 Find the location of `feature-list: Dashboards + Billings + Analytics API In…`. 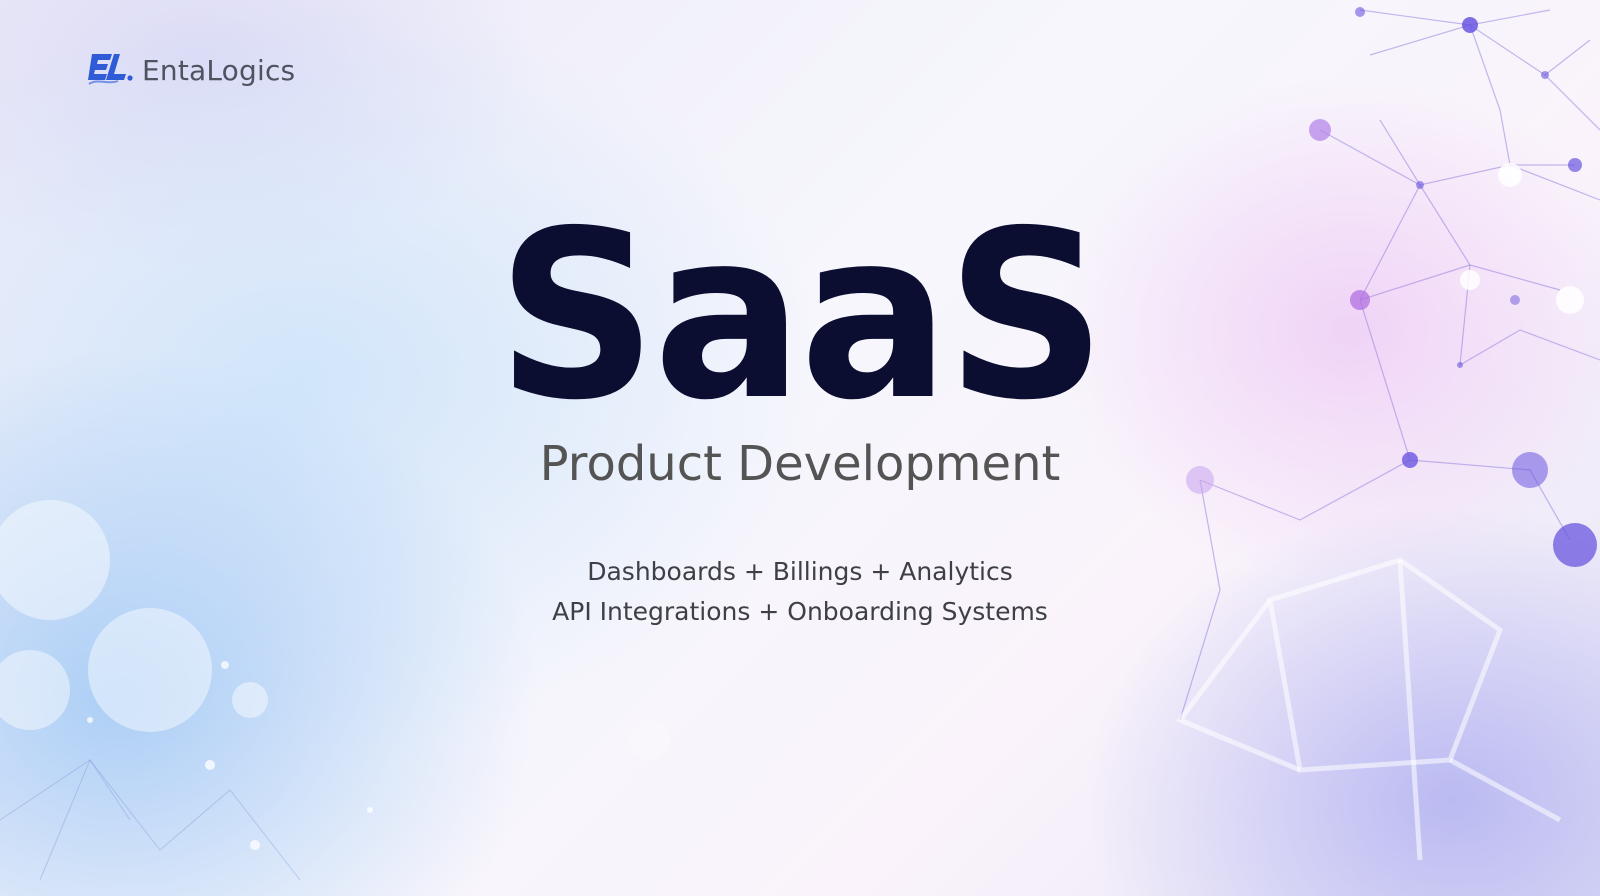

feature-list: Dashboards + Billings + Analytics API In… is located at coordinates (800, 592).